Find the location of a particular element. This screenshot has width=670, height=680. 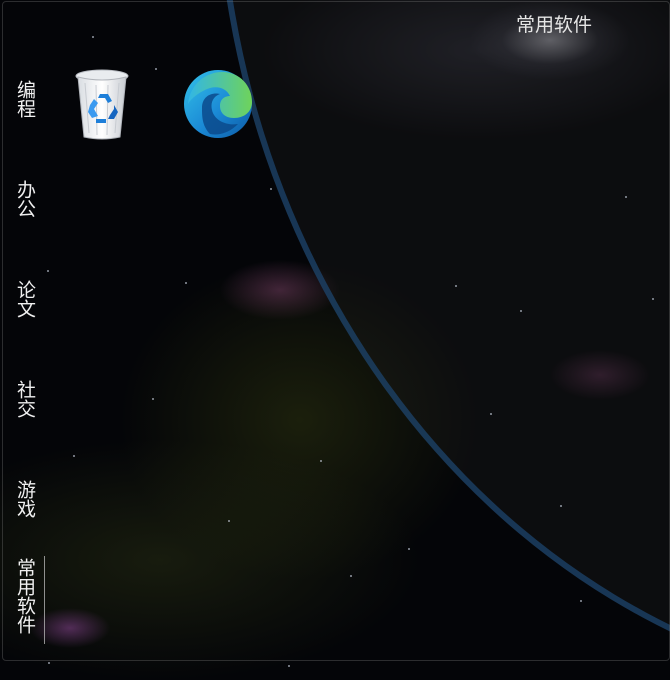

sidebar-item-papers: 论文 is located at coordinates (22, 299).